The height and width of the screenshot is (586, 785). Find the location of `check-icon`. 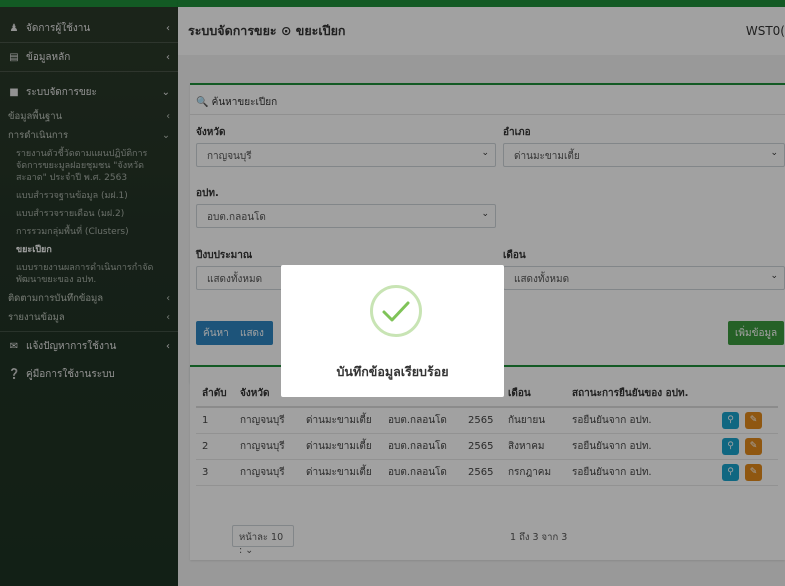

check-icon is located at coordinates (396, 311).